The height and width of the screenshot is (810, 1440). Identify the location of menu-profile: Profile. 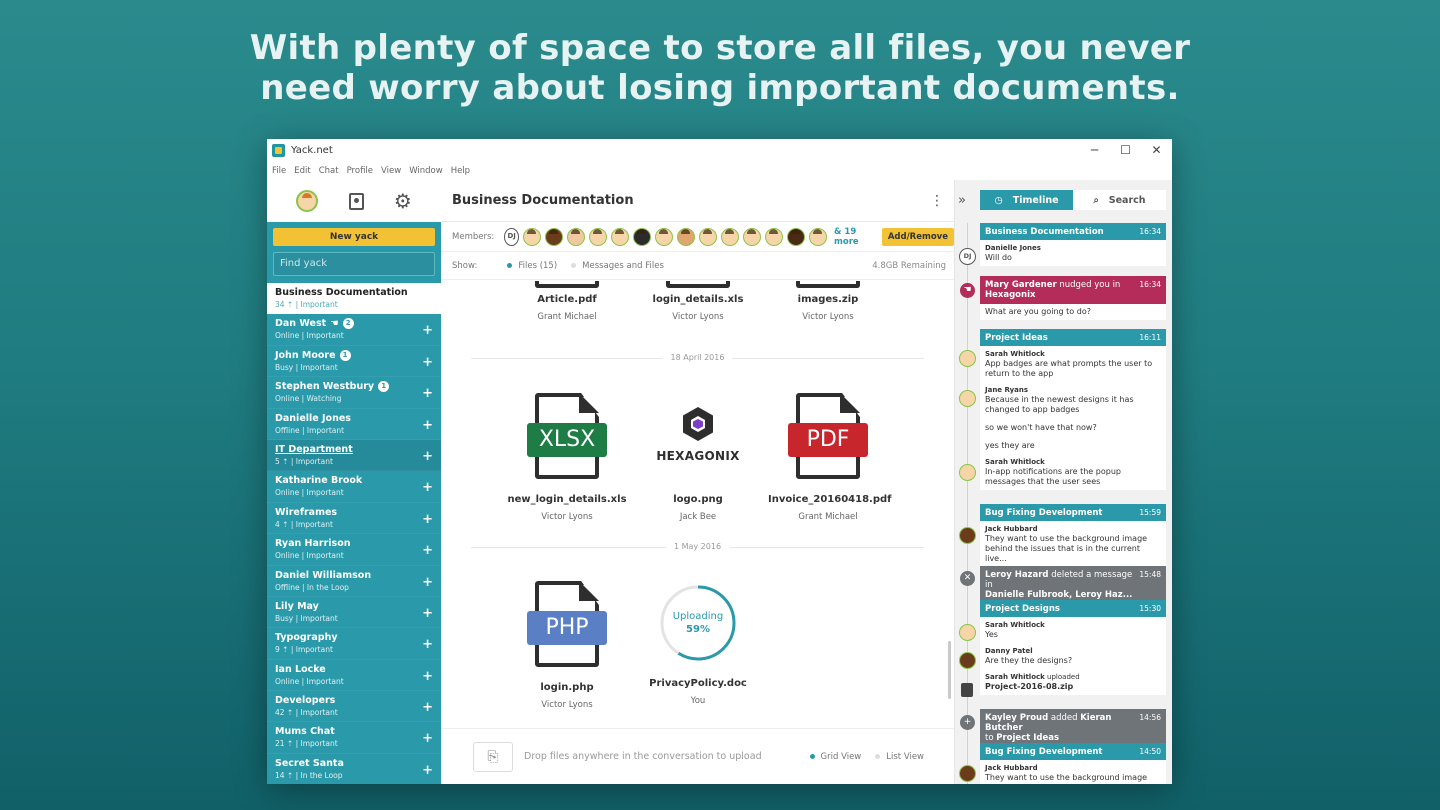
(360, 171).